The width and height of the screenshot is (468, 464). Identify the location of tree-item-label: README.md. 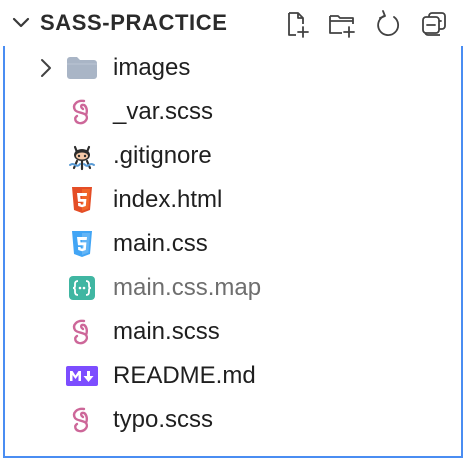
(184, 375).